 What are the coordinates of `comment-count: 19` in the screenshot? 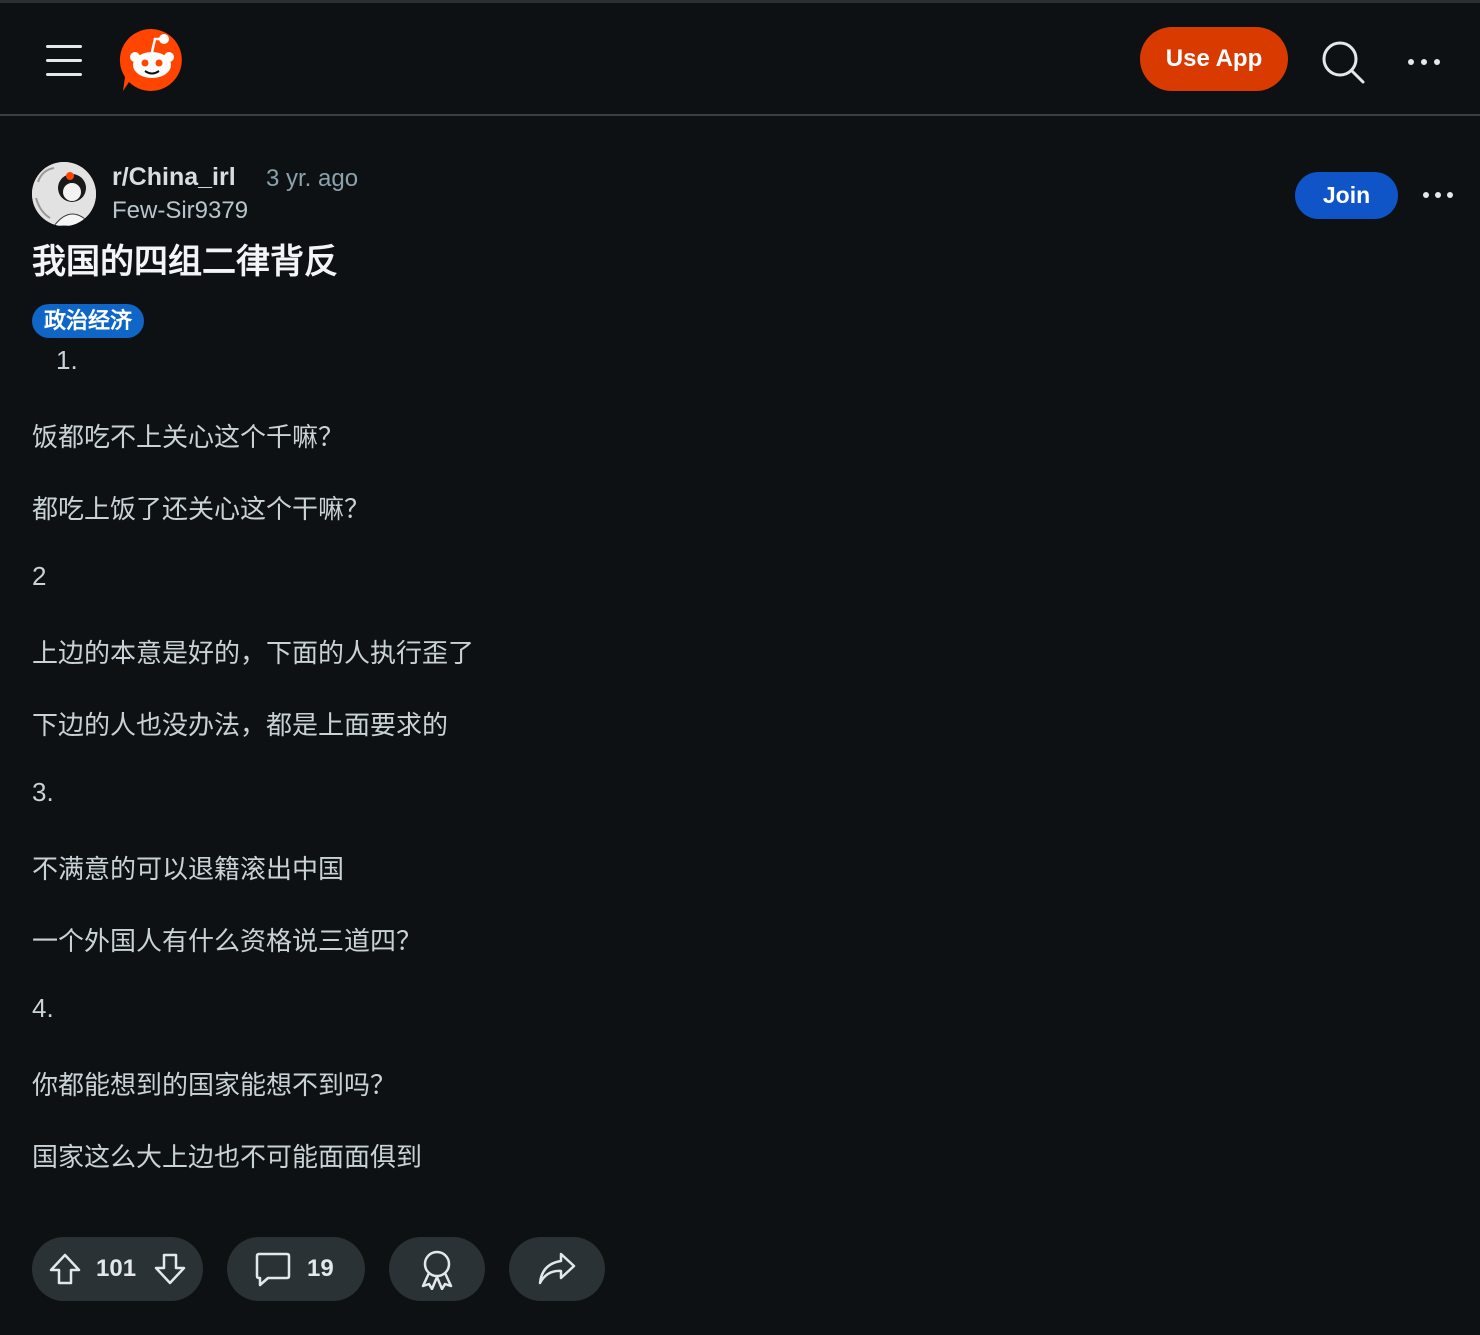 It's located at (320, 1268).